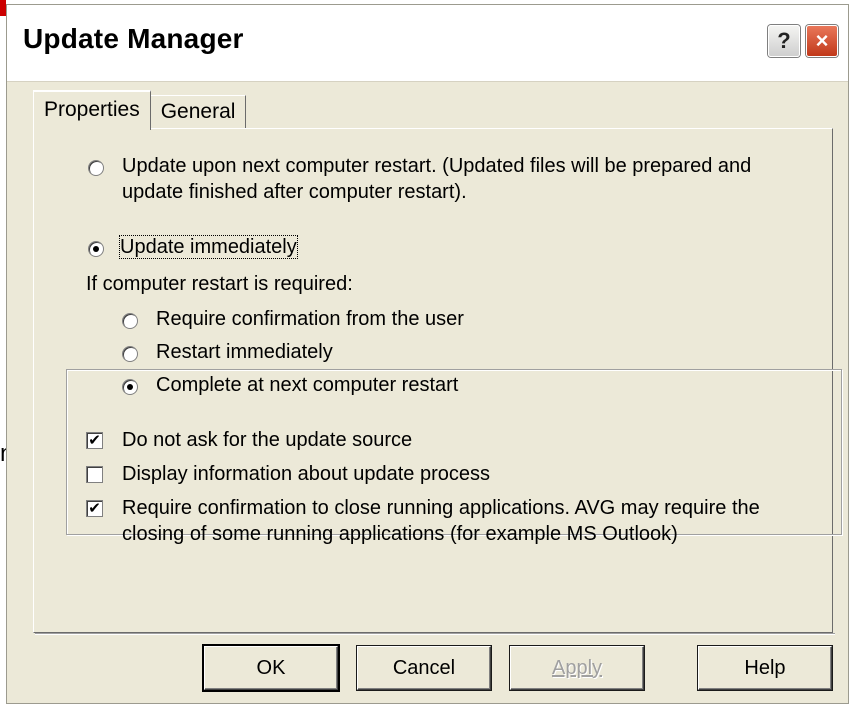  I want to click on restart-immediately-radio, so click(130, 354).